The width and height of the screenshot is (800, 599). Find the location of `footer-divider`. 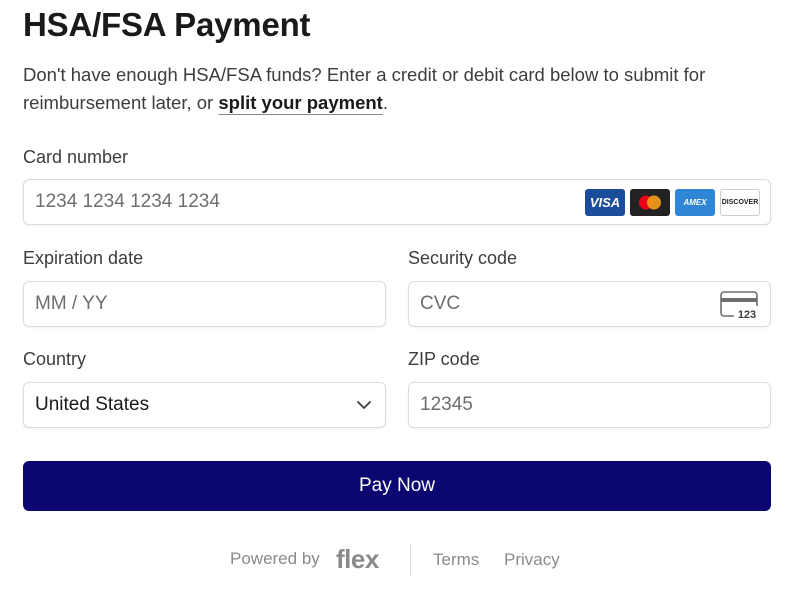

footer-divider is located at coordinates (410, 560).